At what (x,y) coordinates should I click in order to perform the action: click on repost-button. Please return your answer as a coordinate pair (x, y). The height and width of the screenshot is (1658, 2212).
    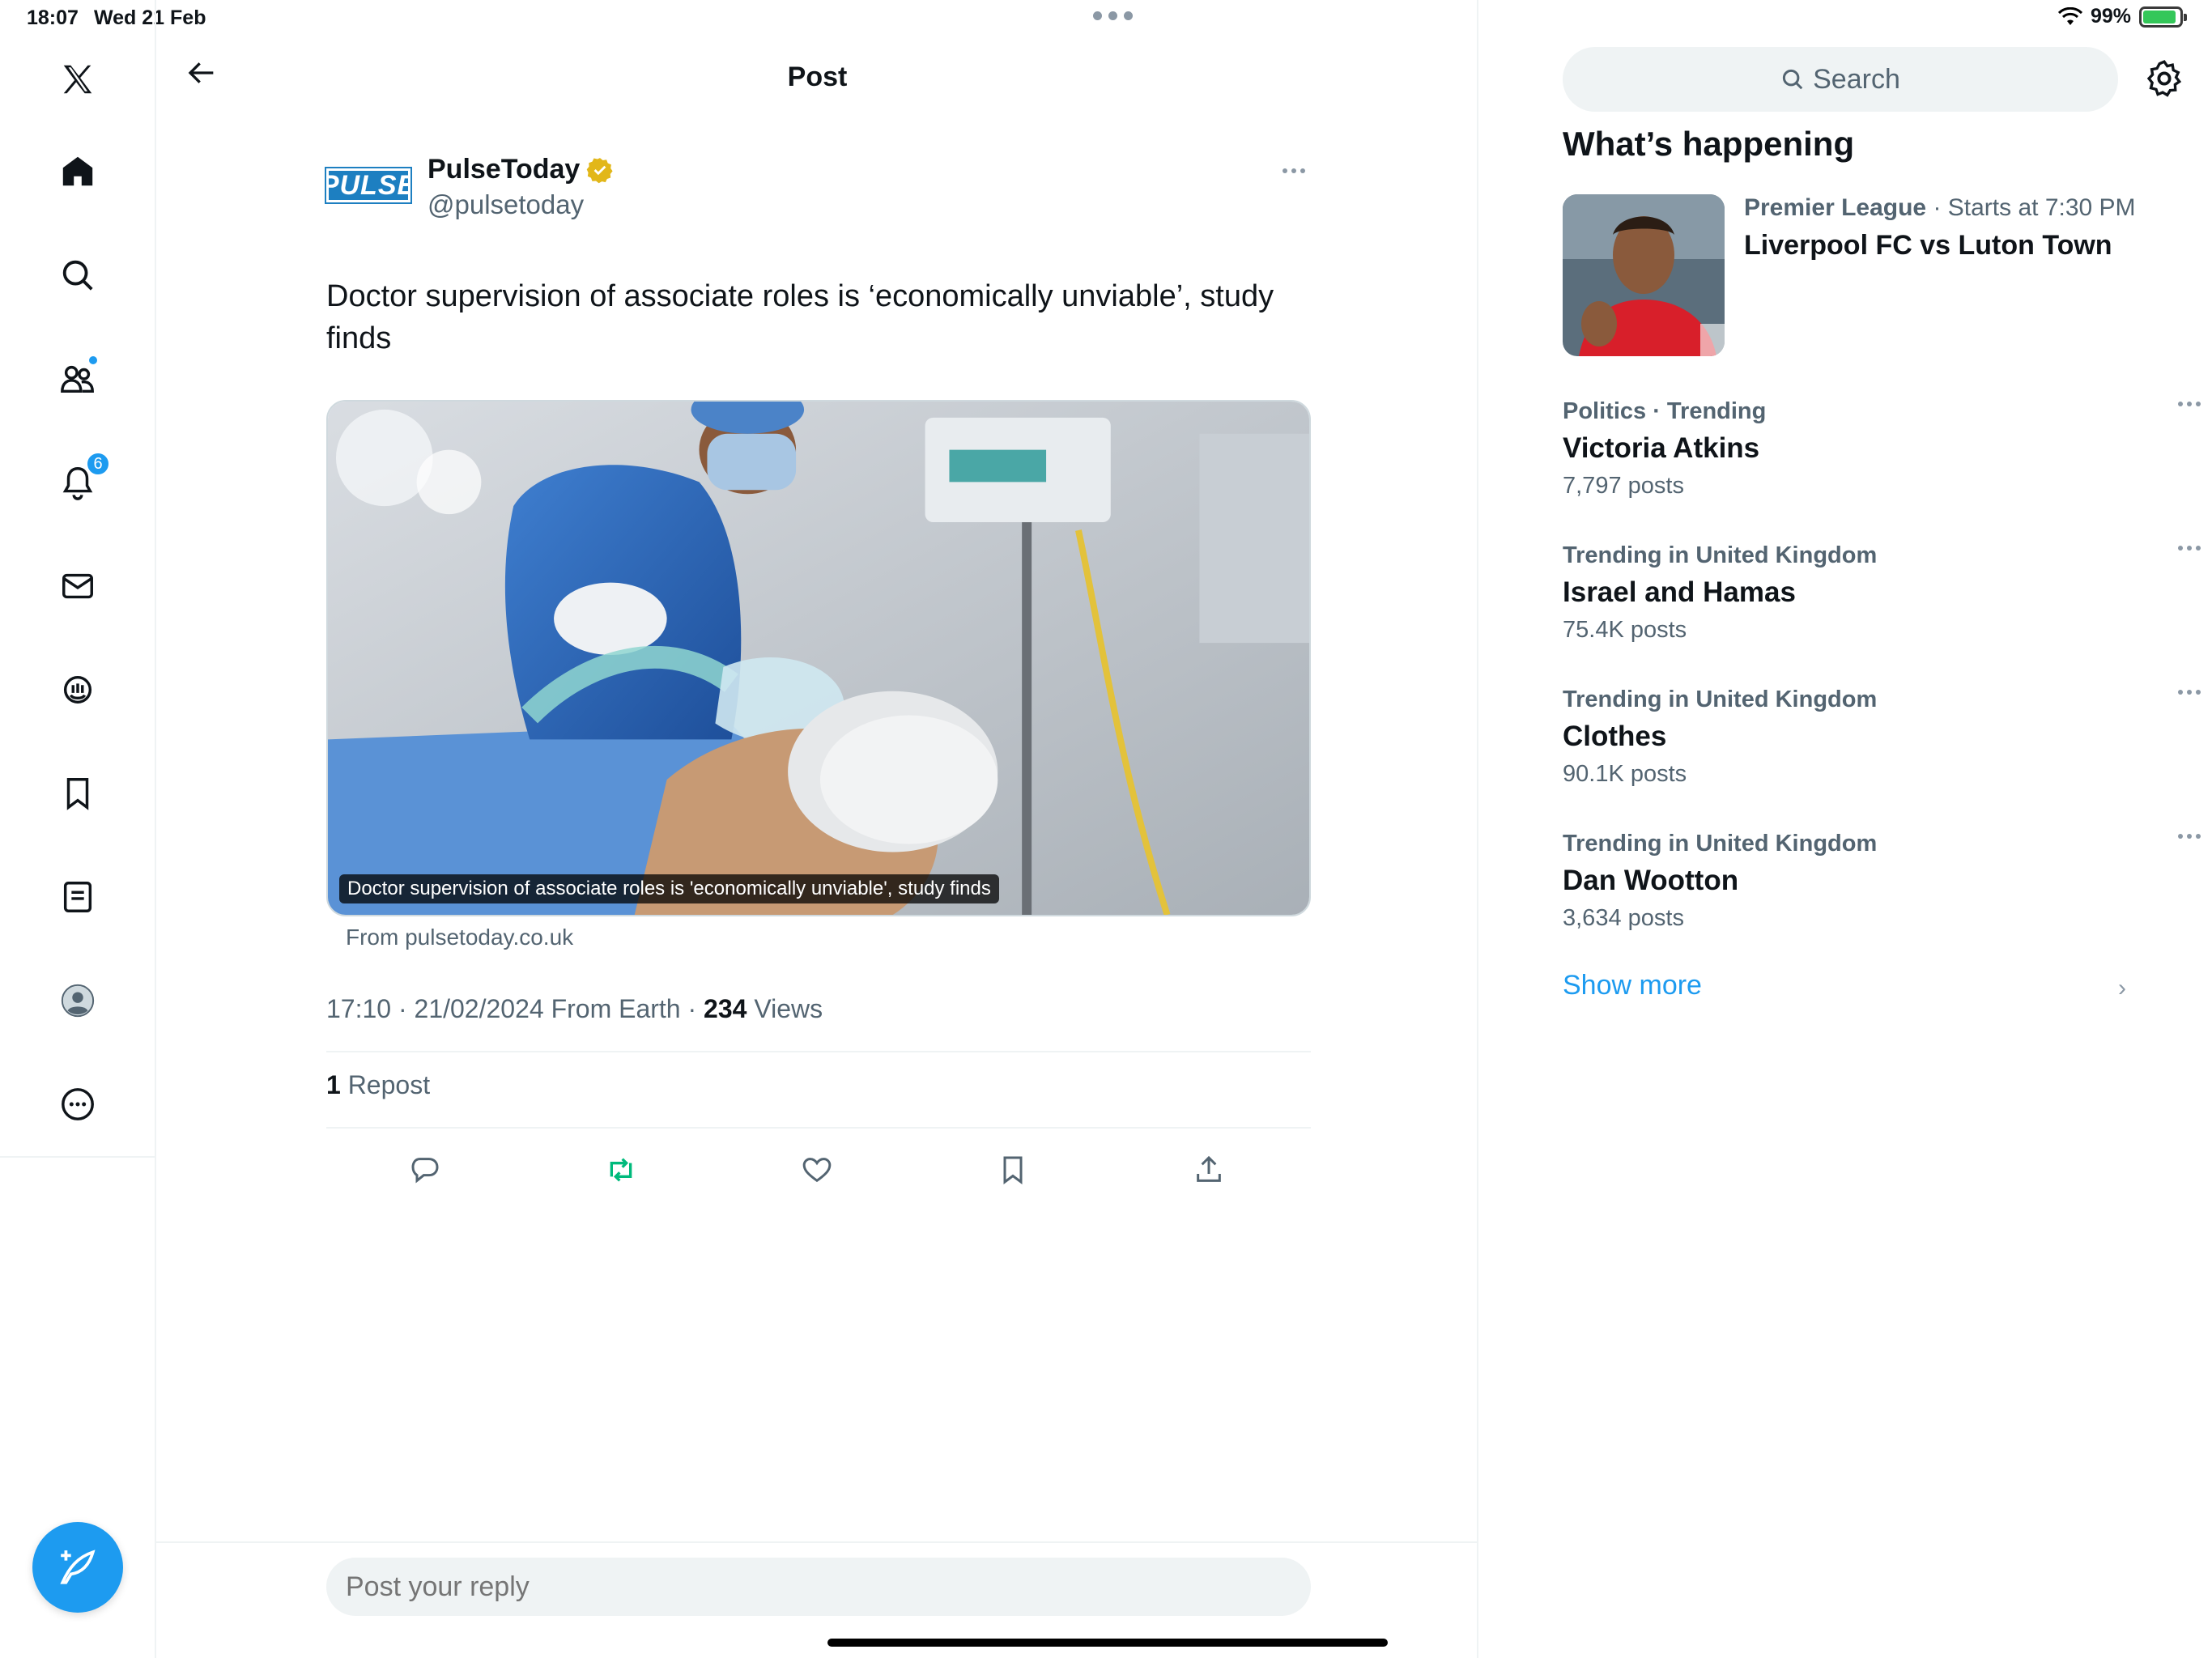
    Looking at the image, I should click on (621, 1169).